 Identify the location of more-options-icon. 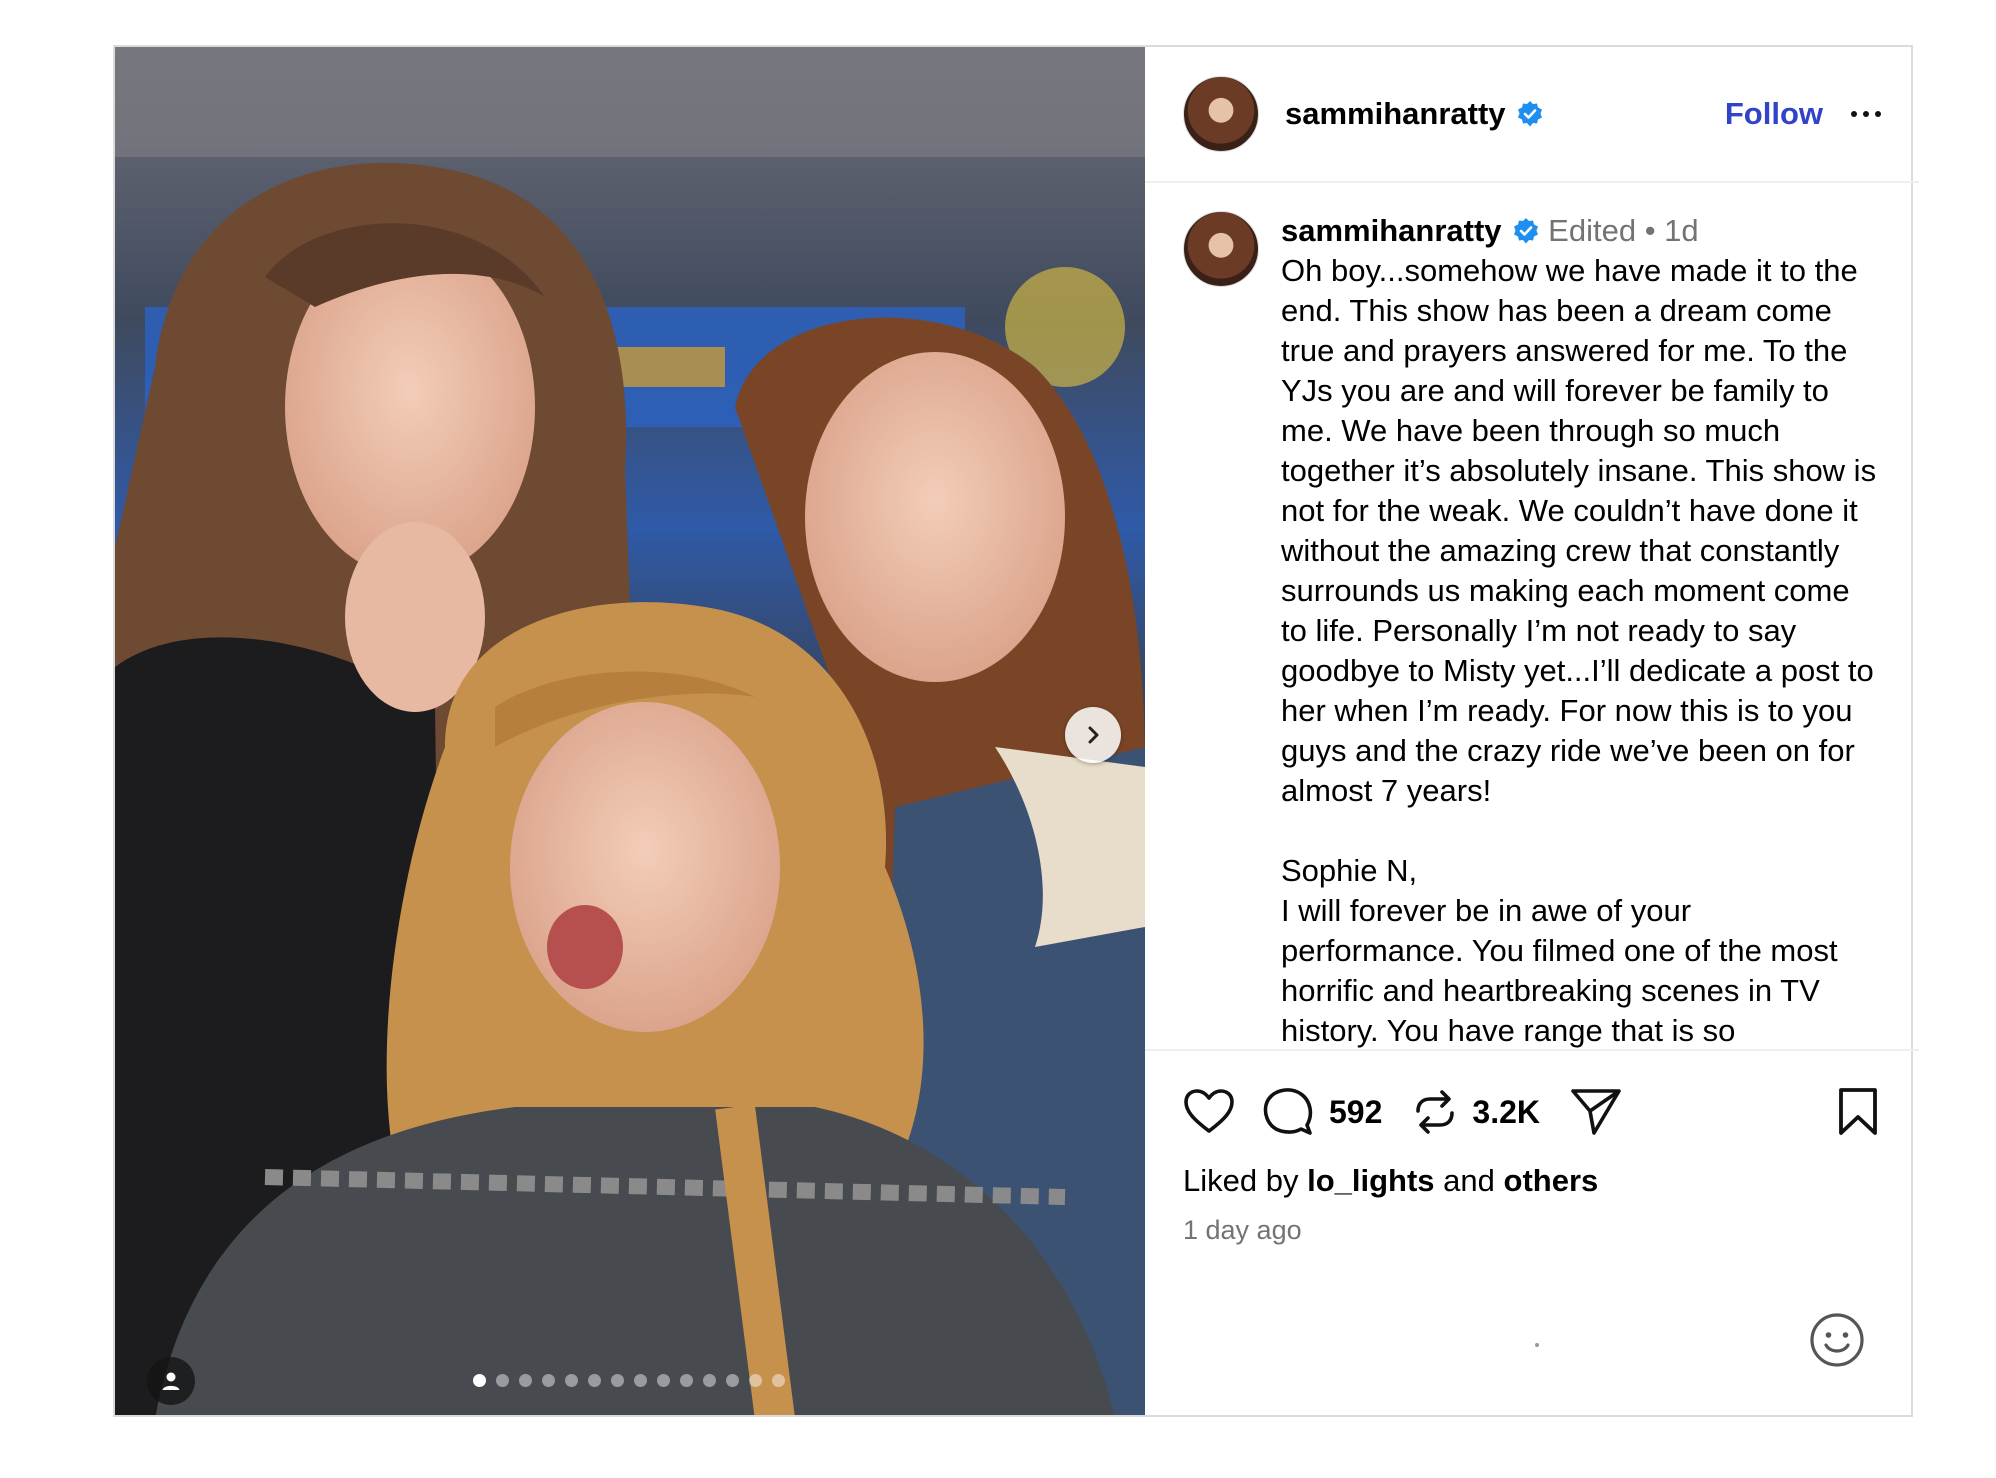
(1866, 114).